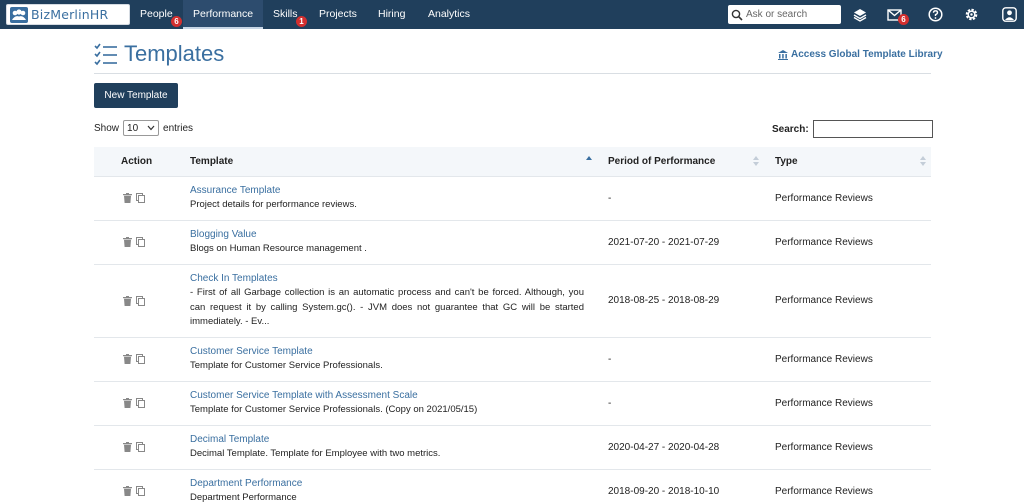 This screenshot has height=502, width=1024. What do you see at coordinates (174, 53) in the screenshot?
I see `page-title: Templates` at bounding box center [174, 53].